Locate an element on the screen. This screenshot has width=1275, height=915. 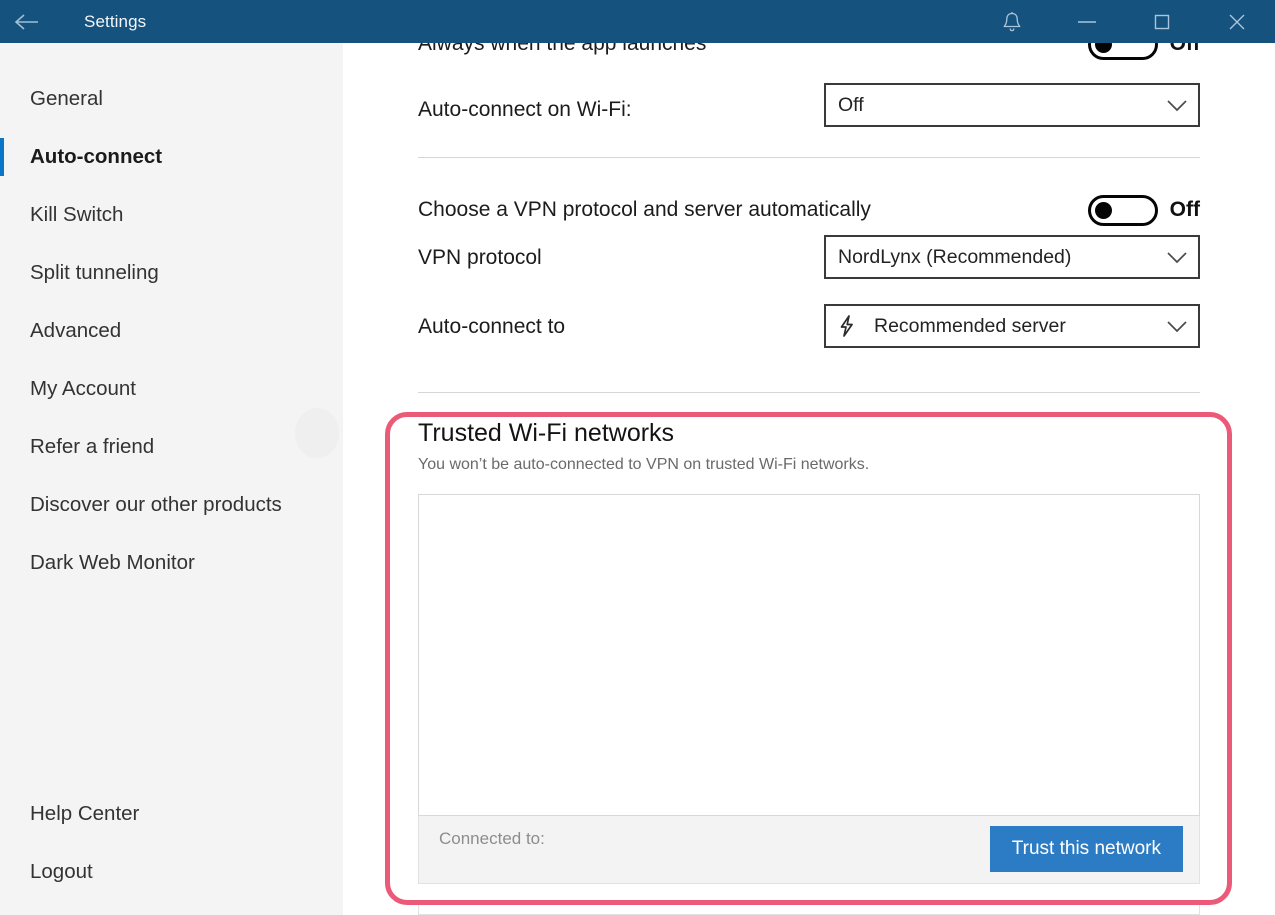
sidebar-item-label: General is located at coordinates (66, 98).